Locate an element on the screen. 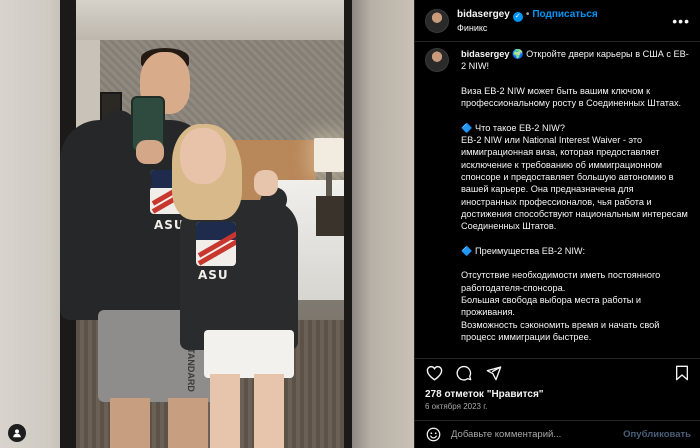 The height and width of the screenshot is (448, 700). comment-bar: Опубликовать is located at coordinates (557, 434).